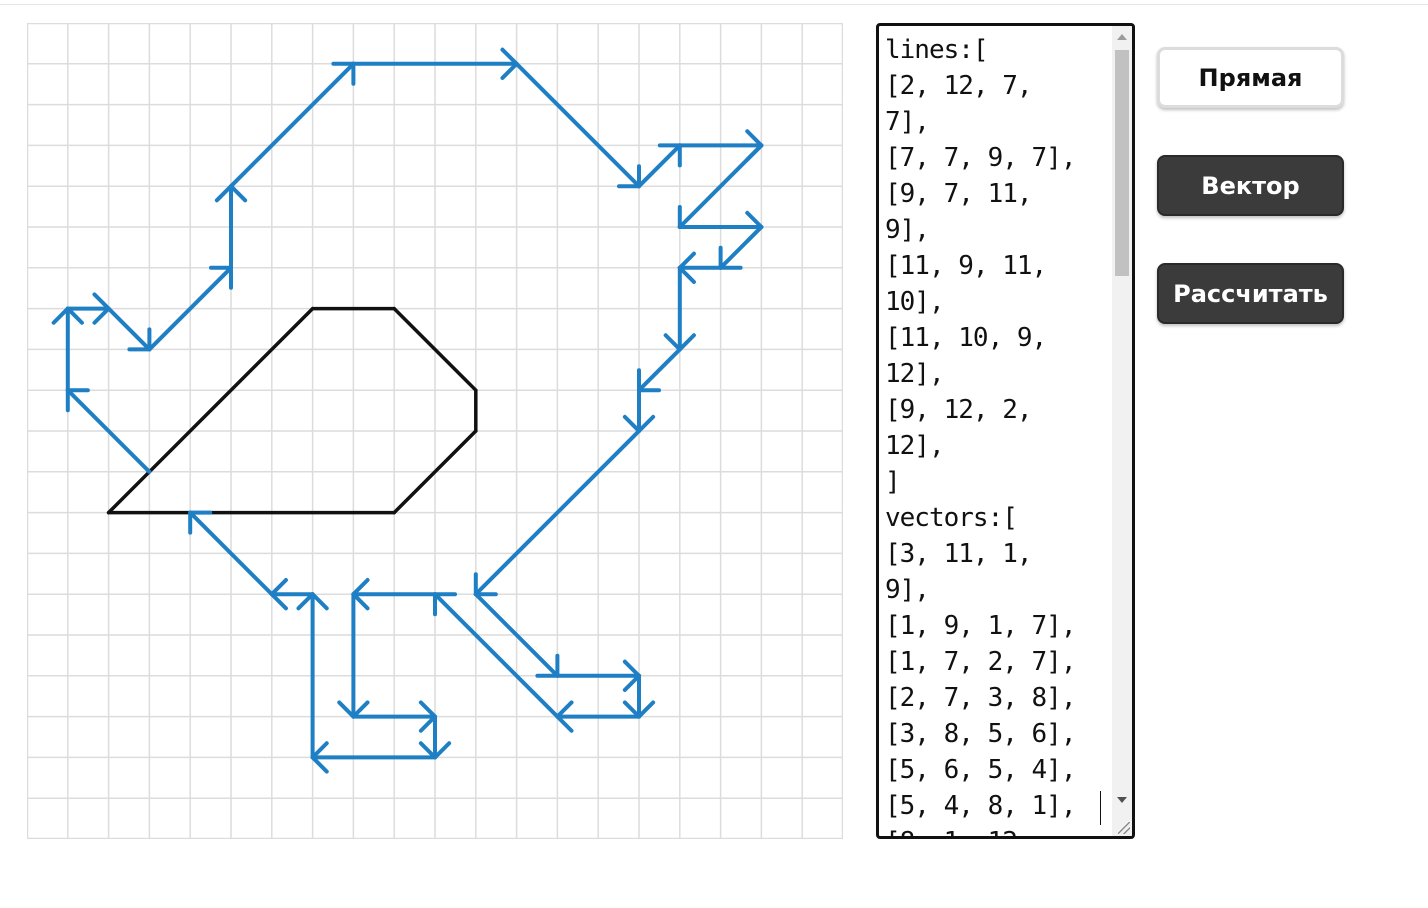  Describe the element at coordinates (1122, 800) in the screenshot. I see `scroll-down-arrow-icon` at that location.